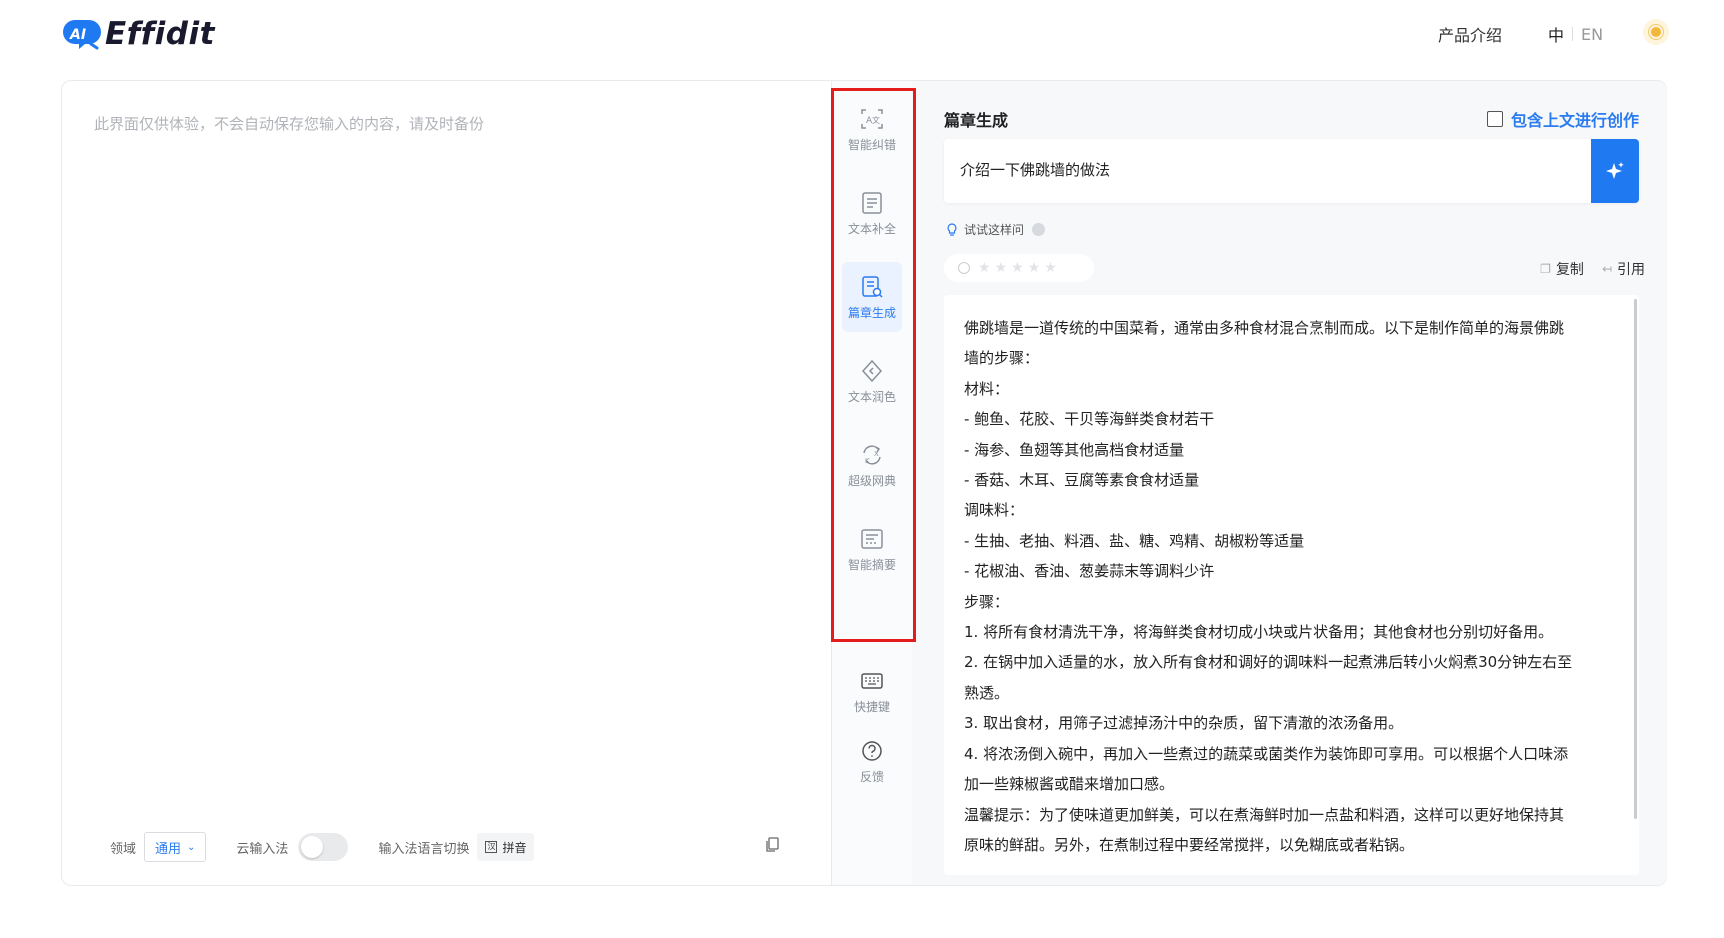  Describe the element at coordinates (1573, 34) in the screenshot. I see `lang-divider` at that location.